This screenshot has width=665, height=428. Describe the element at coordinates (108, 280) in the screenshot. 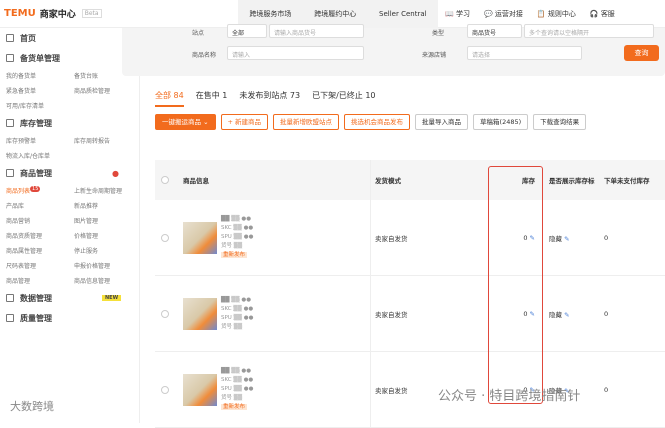

I see `sidebar-item: 商品信息管理` at that location.